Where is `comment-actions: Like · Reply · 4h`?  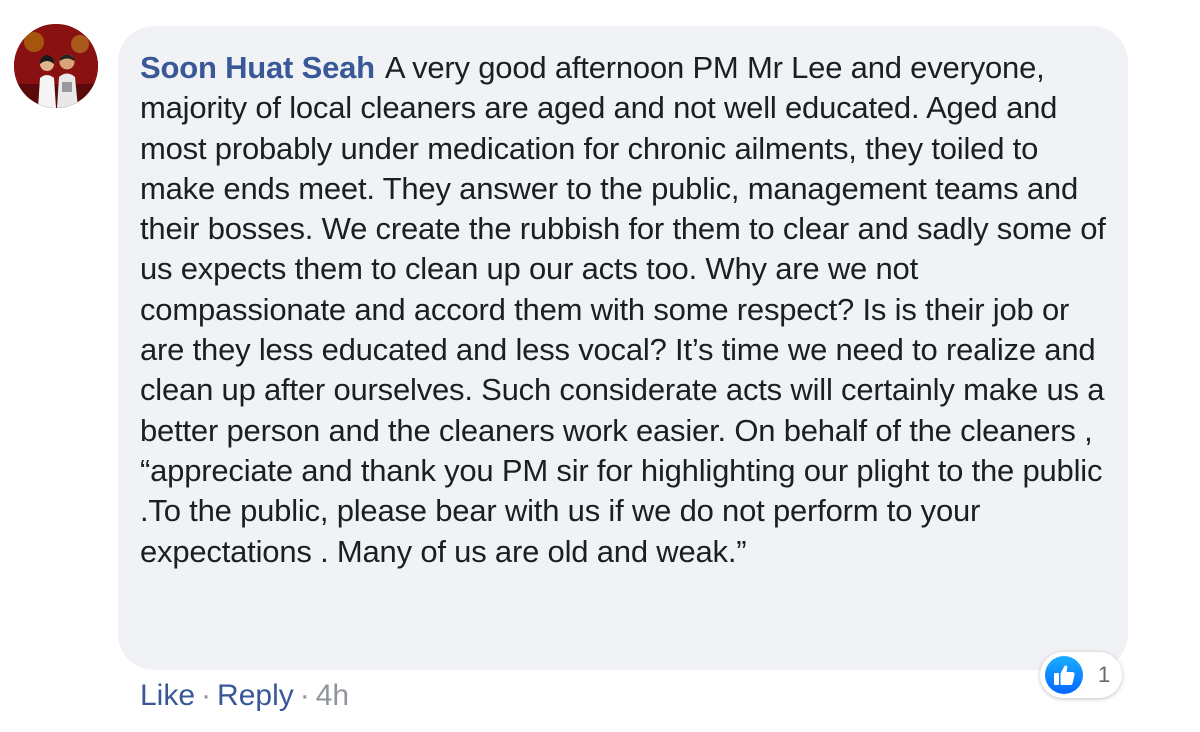
comment-actions: Like · Reply · 4h is located at coordinates (244, 696).